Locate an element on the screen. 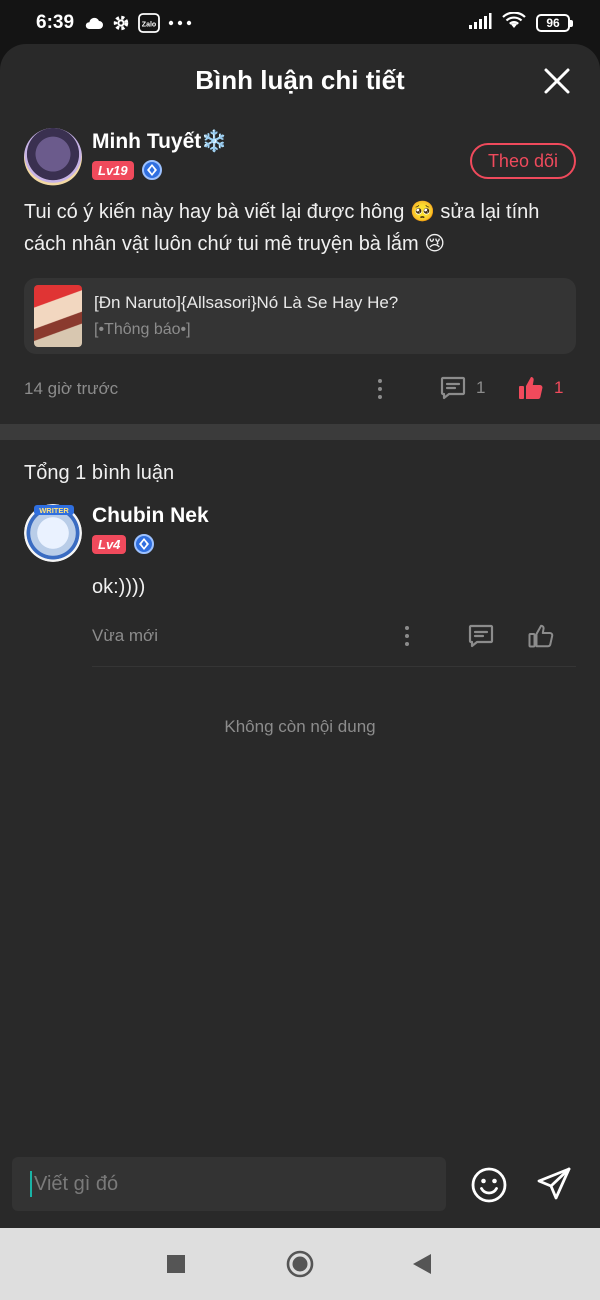 The height and width of the screenshot is (1300, 600). avatar: WRITER is located at coordinates (53, 533).